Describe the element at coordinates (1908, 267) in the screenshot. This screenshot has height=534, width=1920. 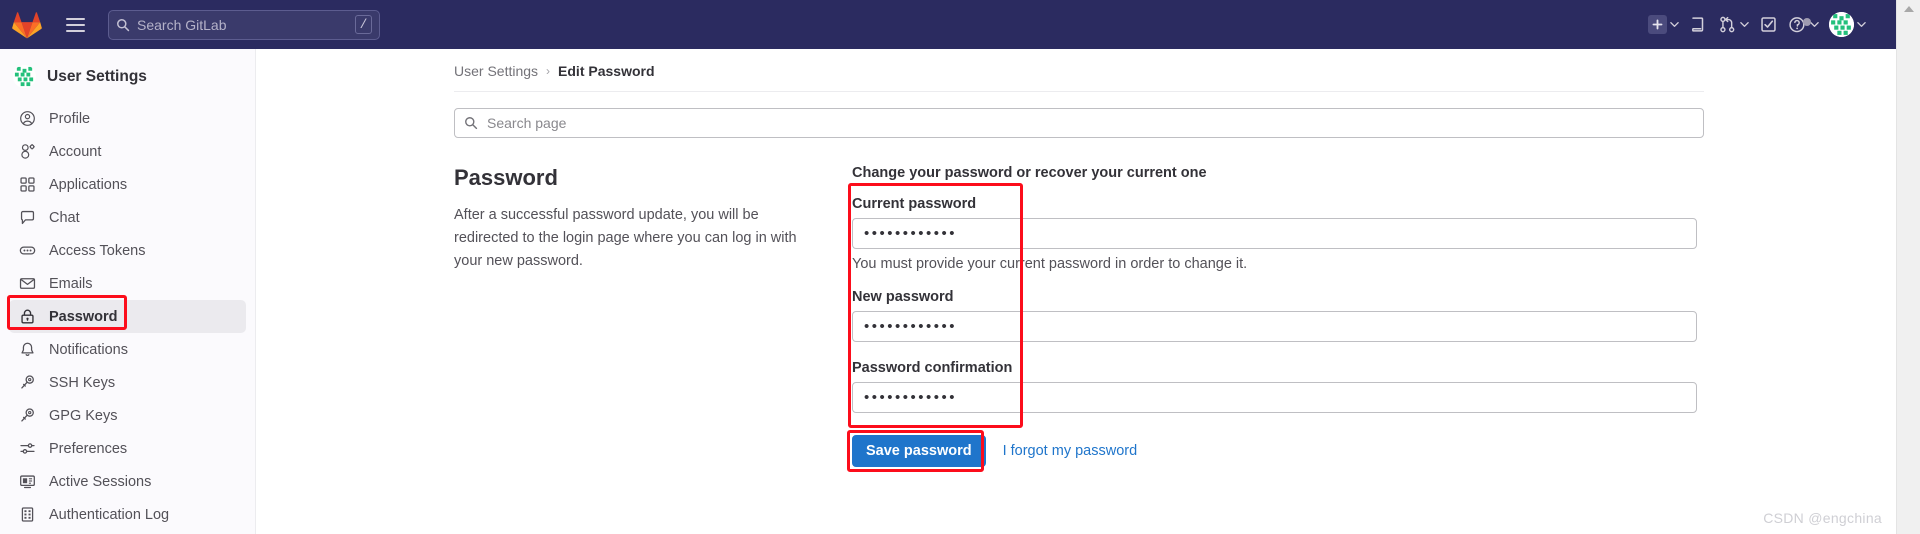
I see `vertical-scrollbar` at that location.